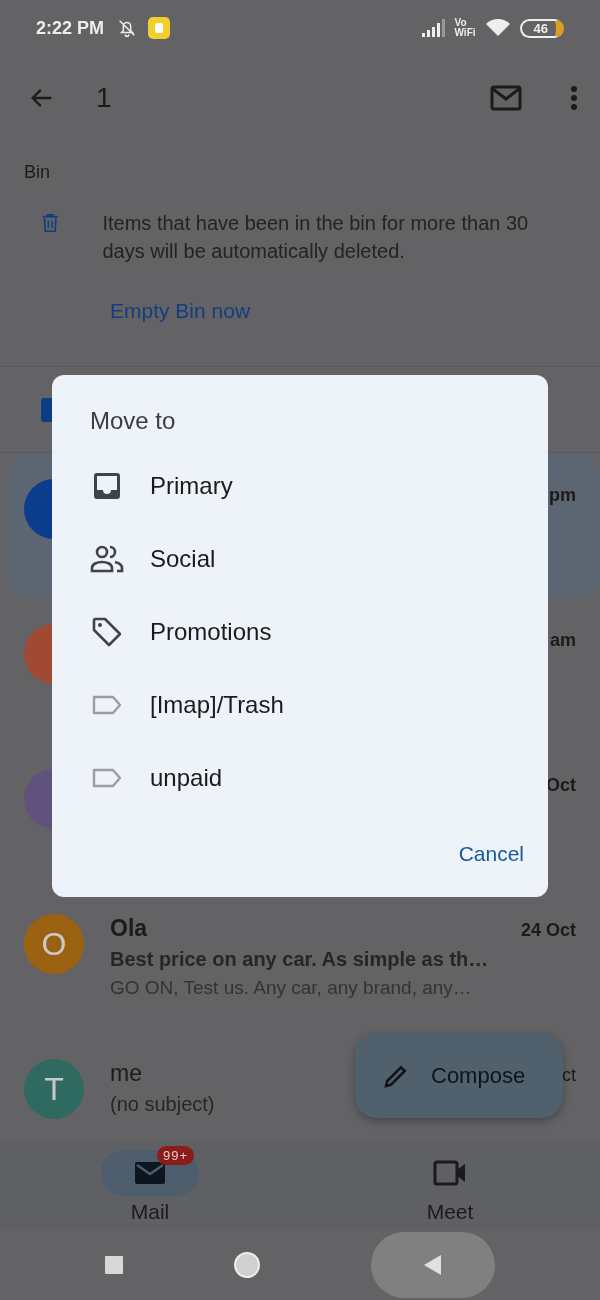 The height and width of the screenshot is (1300, 600). What do you see at coordinates (70, 28) in the screenshot?
I see `status-time: 2:22 PM` at bounding box center [70, 28].